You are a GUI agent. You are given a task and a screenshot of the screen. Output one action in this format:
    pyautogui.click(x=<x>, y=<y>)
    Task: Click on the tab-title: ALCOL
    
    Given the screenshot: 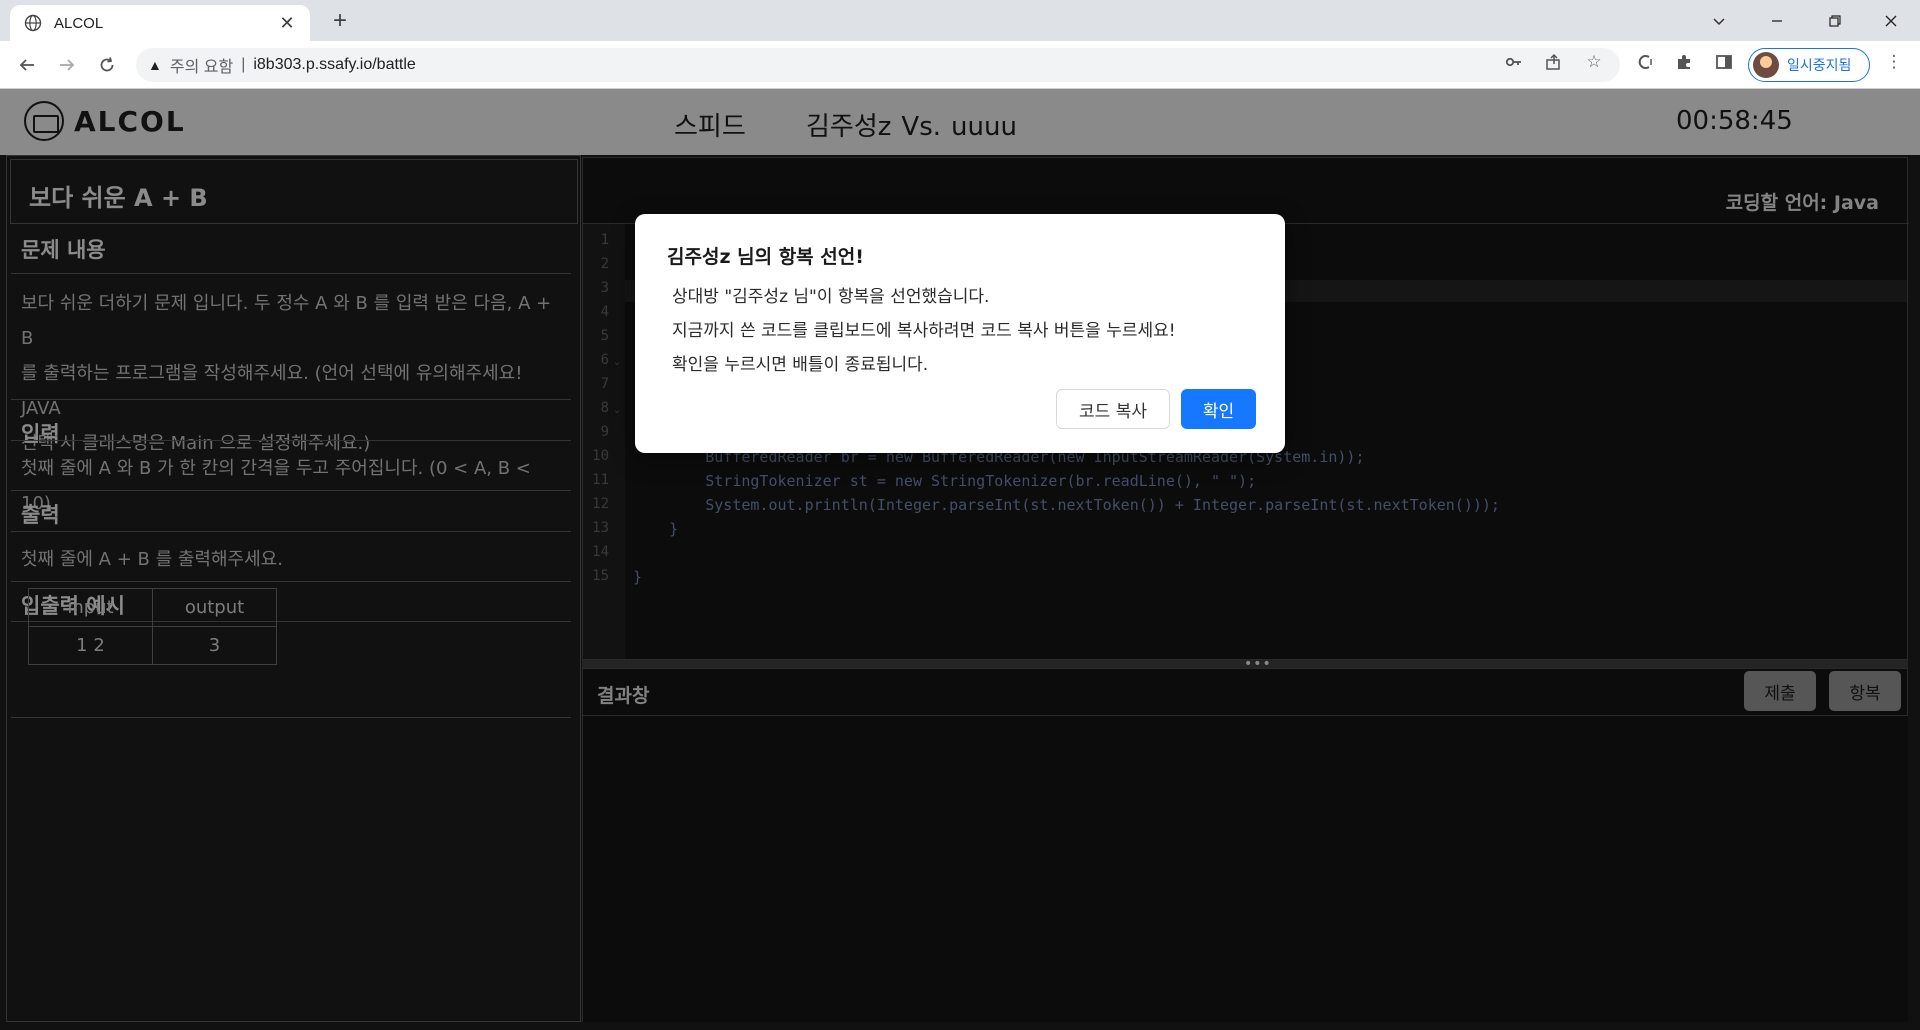 What is the action you would take?
    pyautogui.click(x=79, y=23)
    